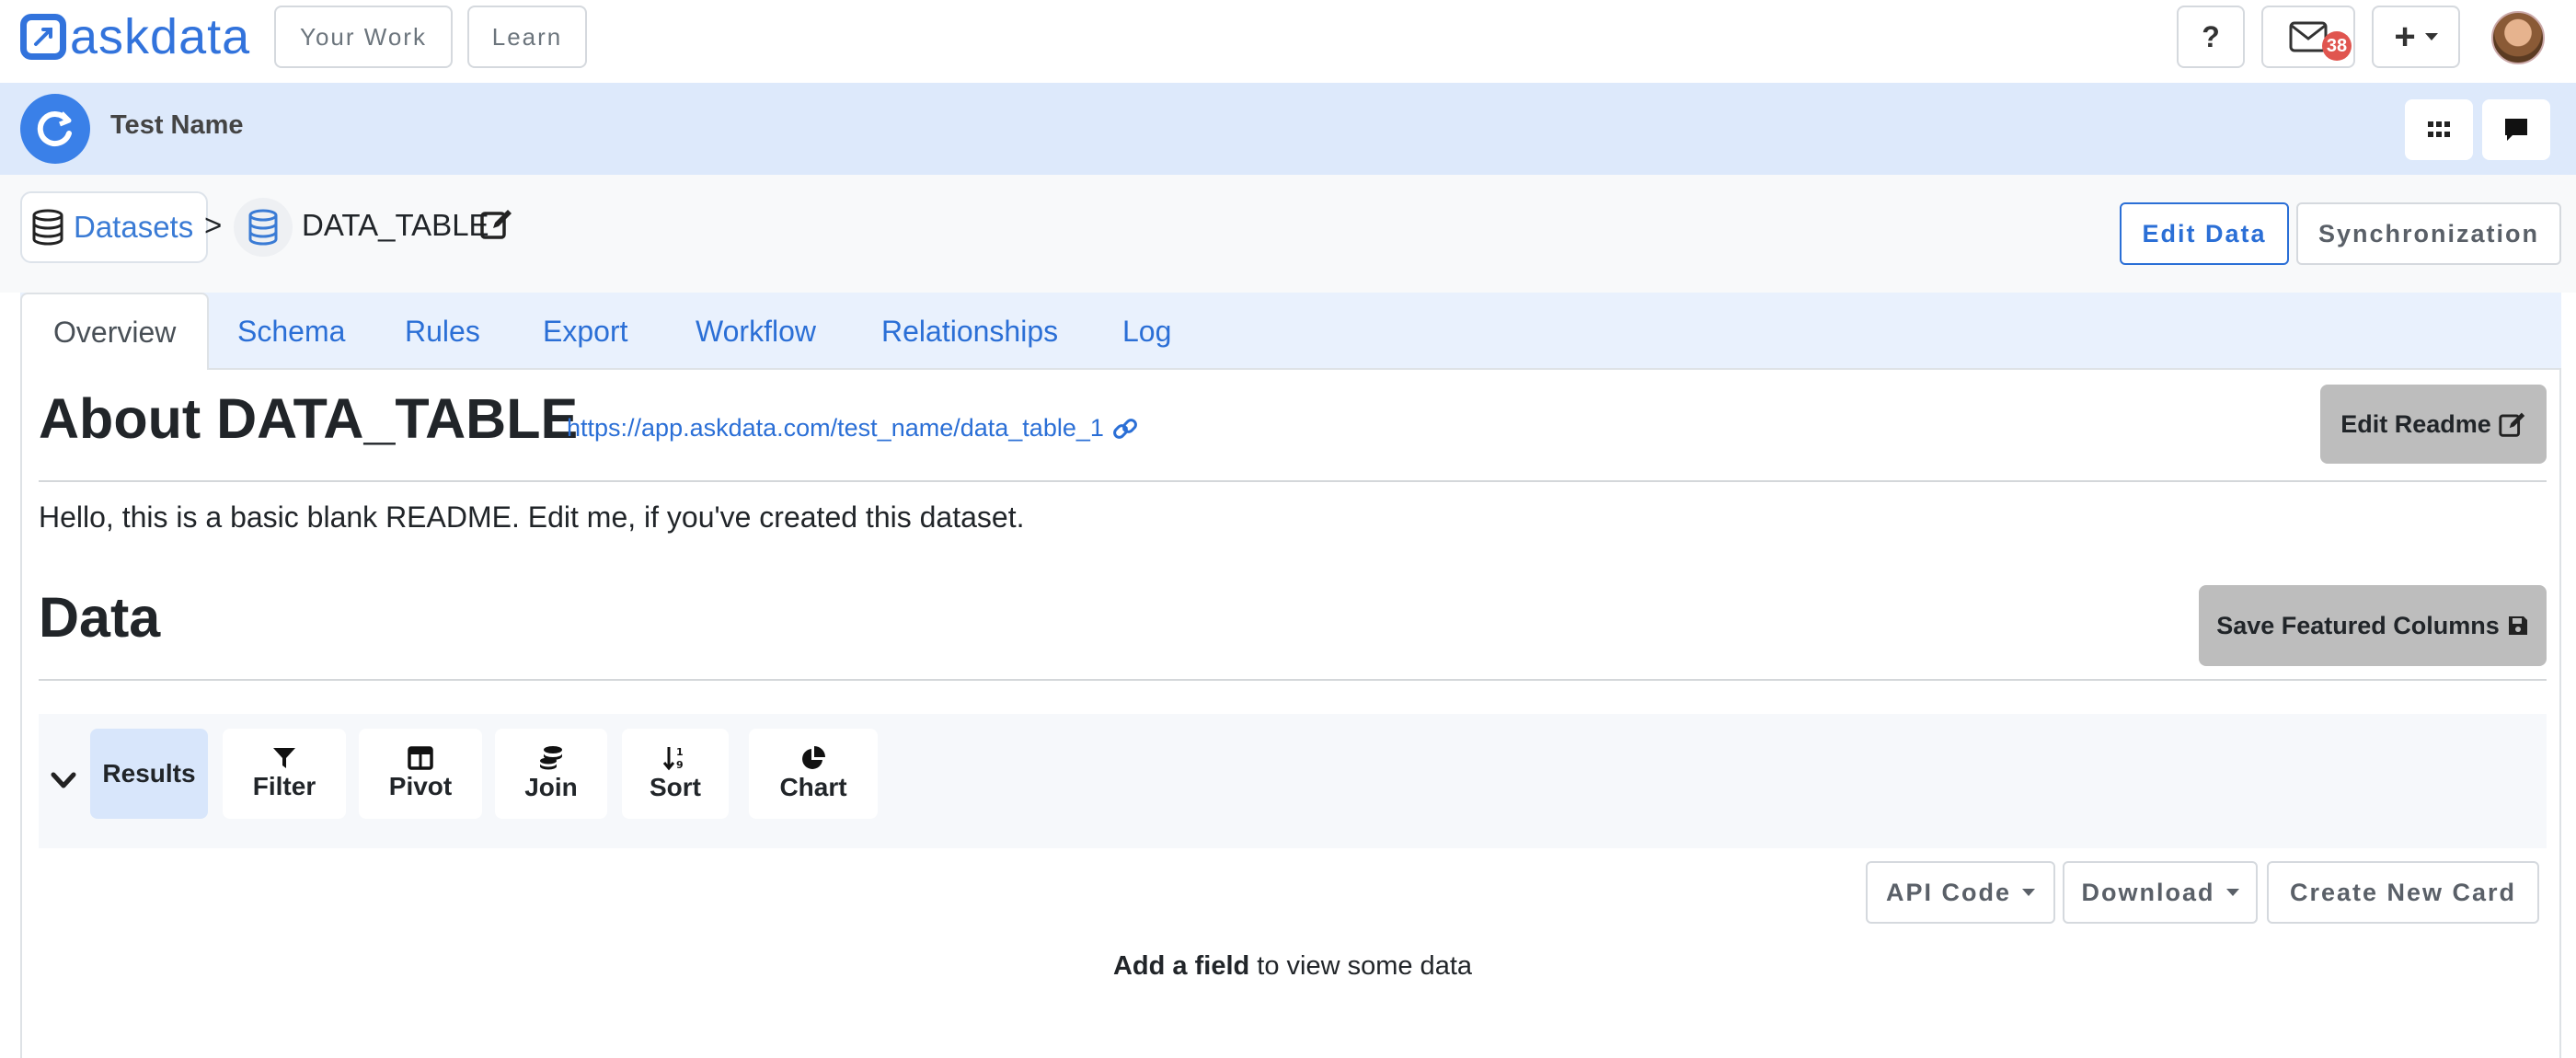 This screenshot has width=2576, height=1058. I want to click on about-divider, so click(1293, 481).